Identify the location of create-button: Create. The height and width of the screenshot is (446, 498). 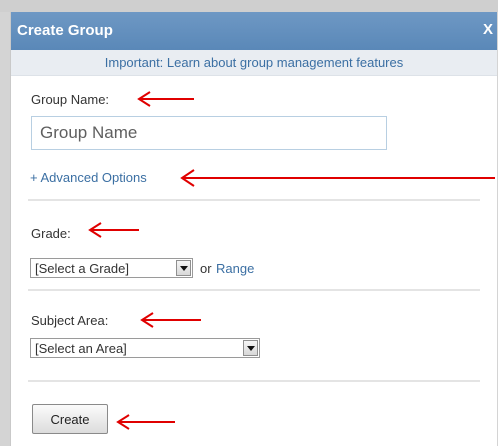
(70, 419).